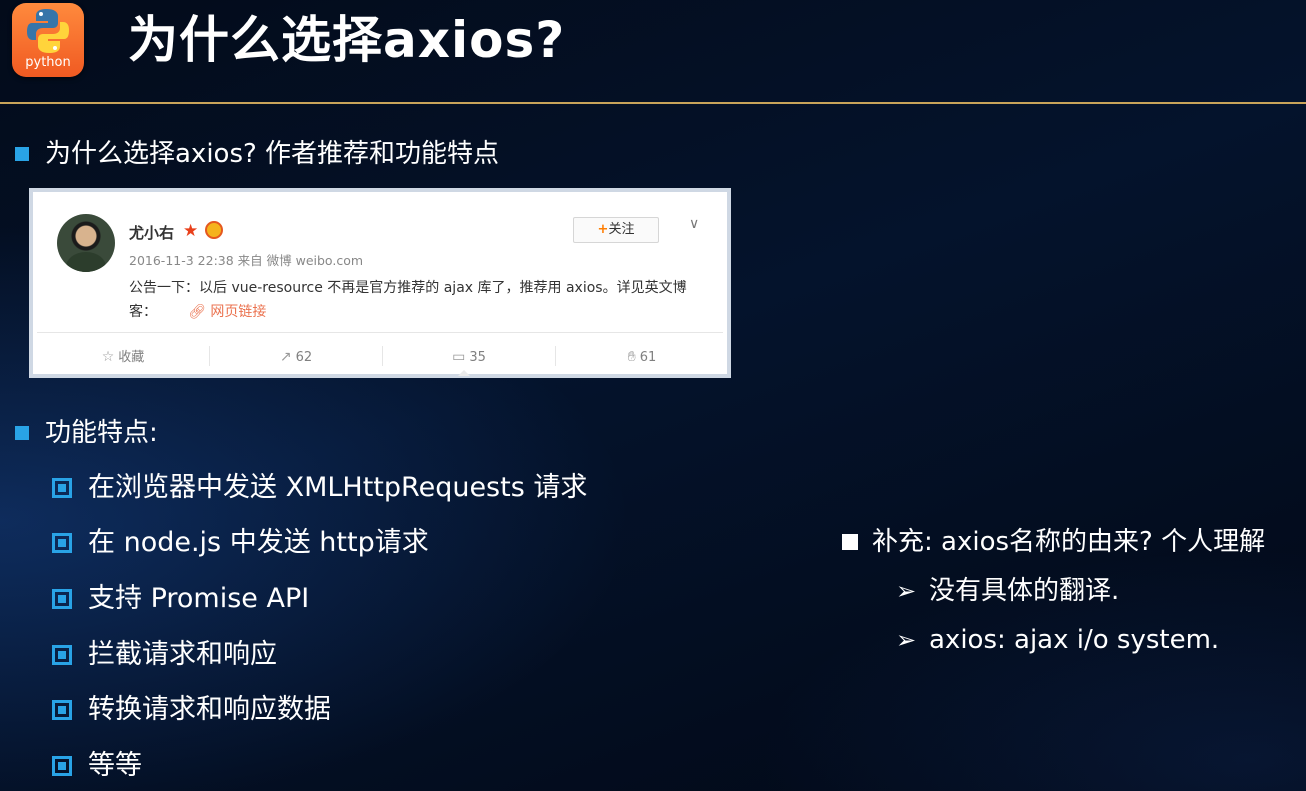 This screenshot has height=791, width=1306. What do you see at coordinates (101, 433) in the screenshot?
I see `section2-heading: 功能特点:` at bounding box center [101, 433].